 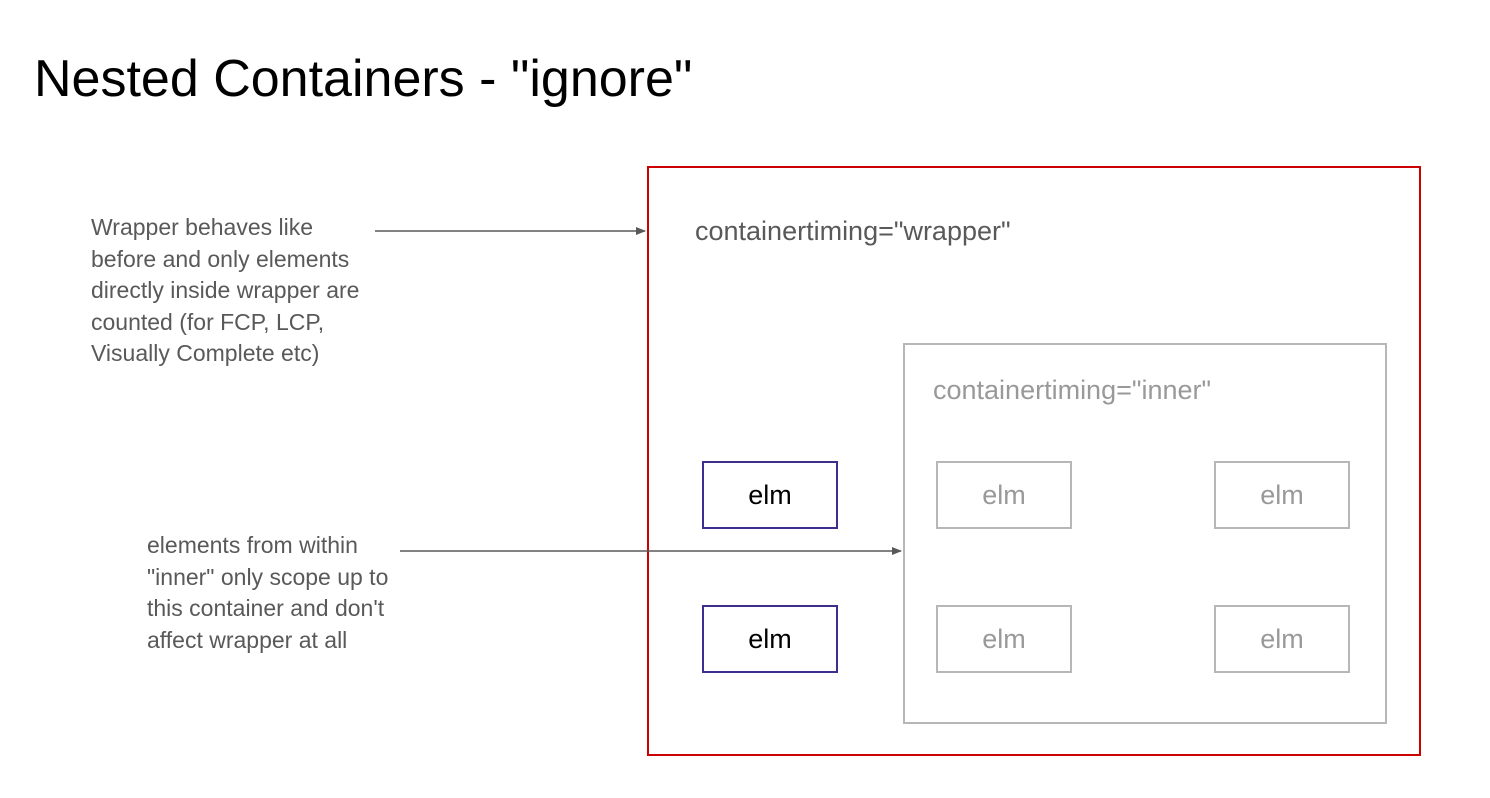 What do you see at coordinates (638, 391) in the screenshot?
I see `annotation-arrows` at bounding box center [638, 391].